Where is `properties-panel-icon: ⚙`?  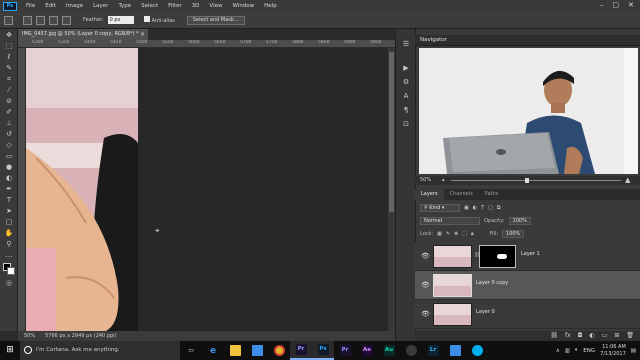
properties-panel-icon: ⚙ is located at coordinates (406, 82).